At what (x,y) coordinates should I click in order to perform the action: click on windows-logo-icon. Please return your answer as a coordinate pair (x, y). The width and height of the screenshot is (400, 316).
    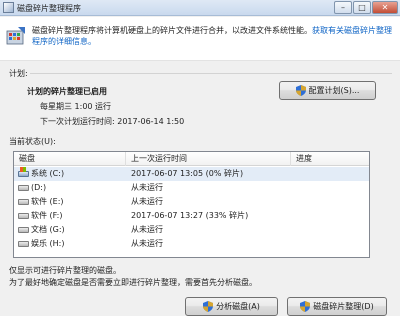
    Looking at the image, I should click on (23, 169).